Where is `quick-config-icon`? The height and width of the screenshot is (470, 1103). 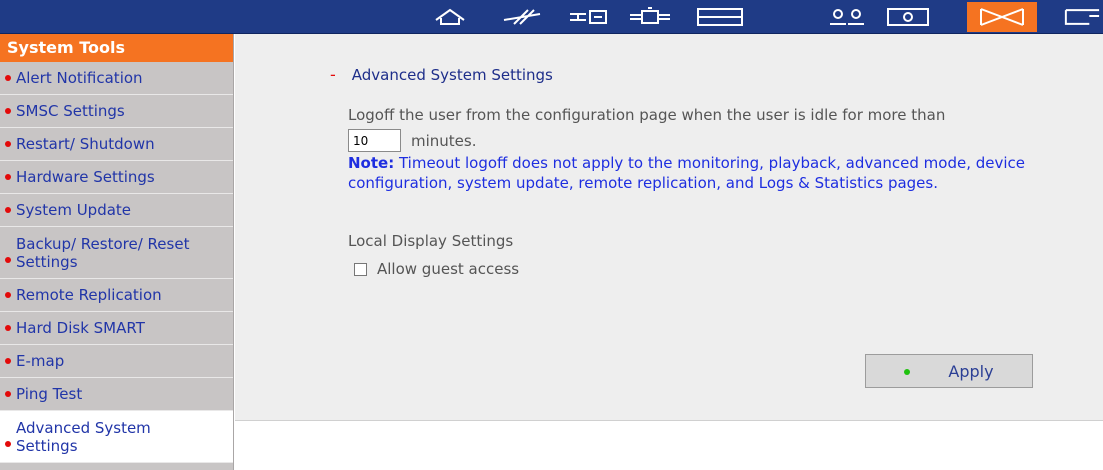 quick-config-icon is located at coordinates (522, 17).